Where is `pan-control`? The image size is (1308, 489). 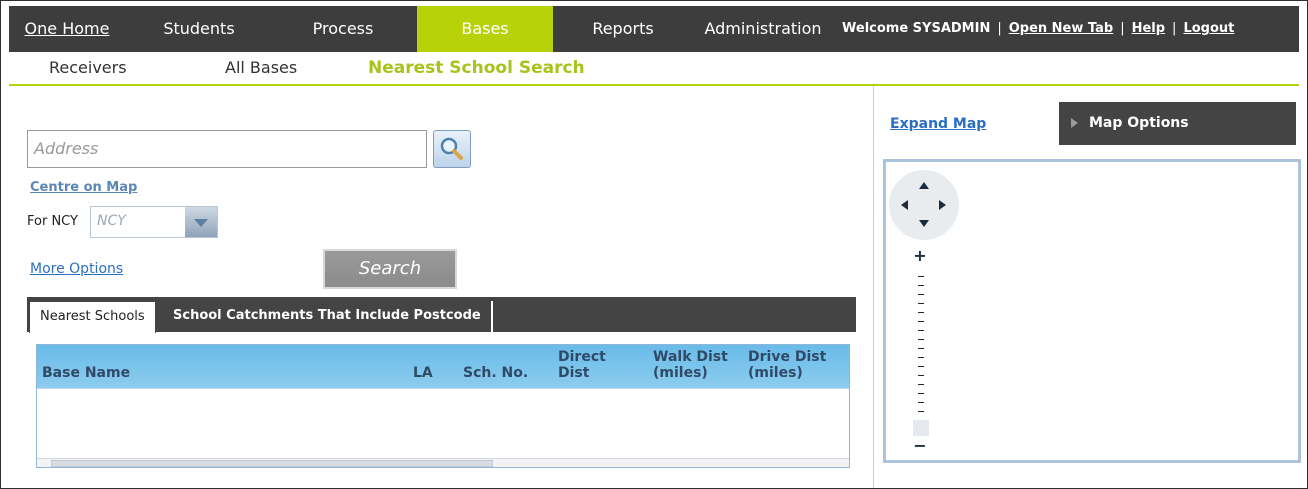 pan-control is located at coordinates (924, 205).